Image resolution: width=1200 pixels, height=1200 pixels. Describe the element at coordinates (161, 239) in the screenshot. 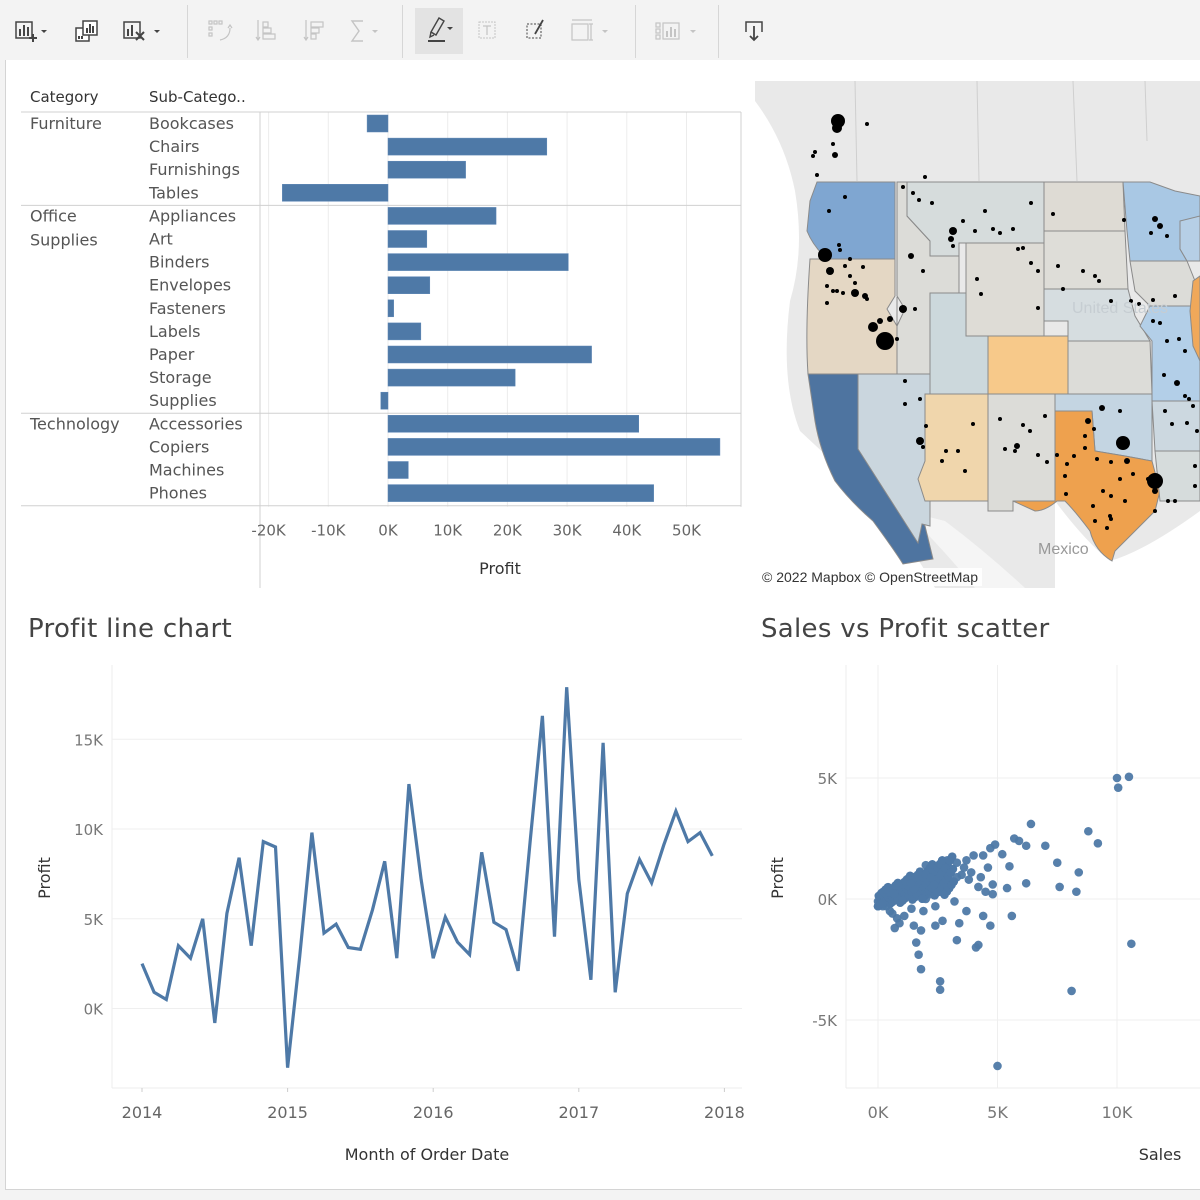

I see `subcategory-label: Art` at that location.